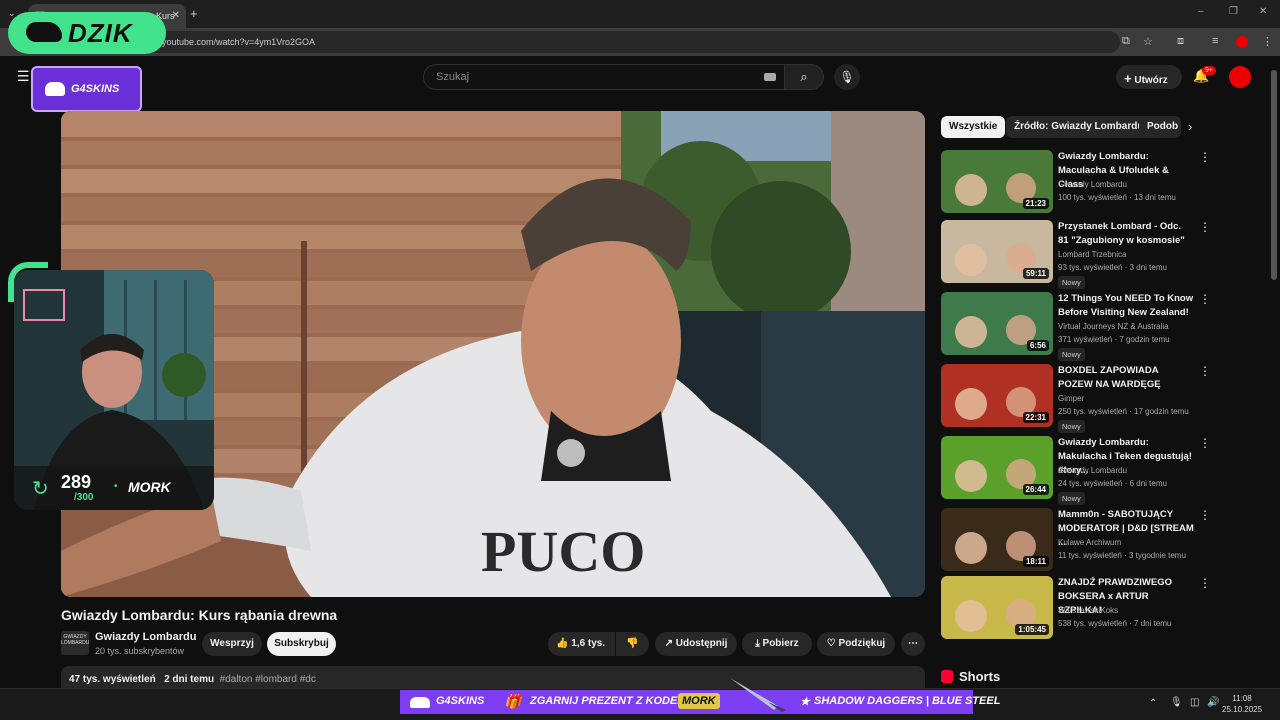  Describe the element at coordinates (1149, 77) in the screenshot. I see `create-button: + Utwórz` at that location.